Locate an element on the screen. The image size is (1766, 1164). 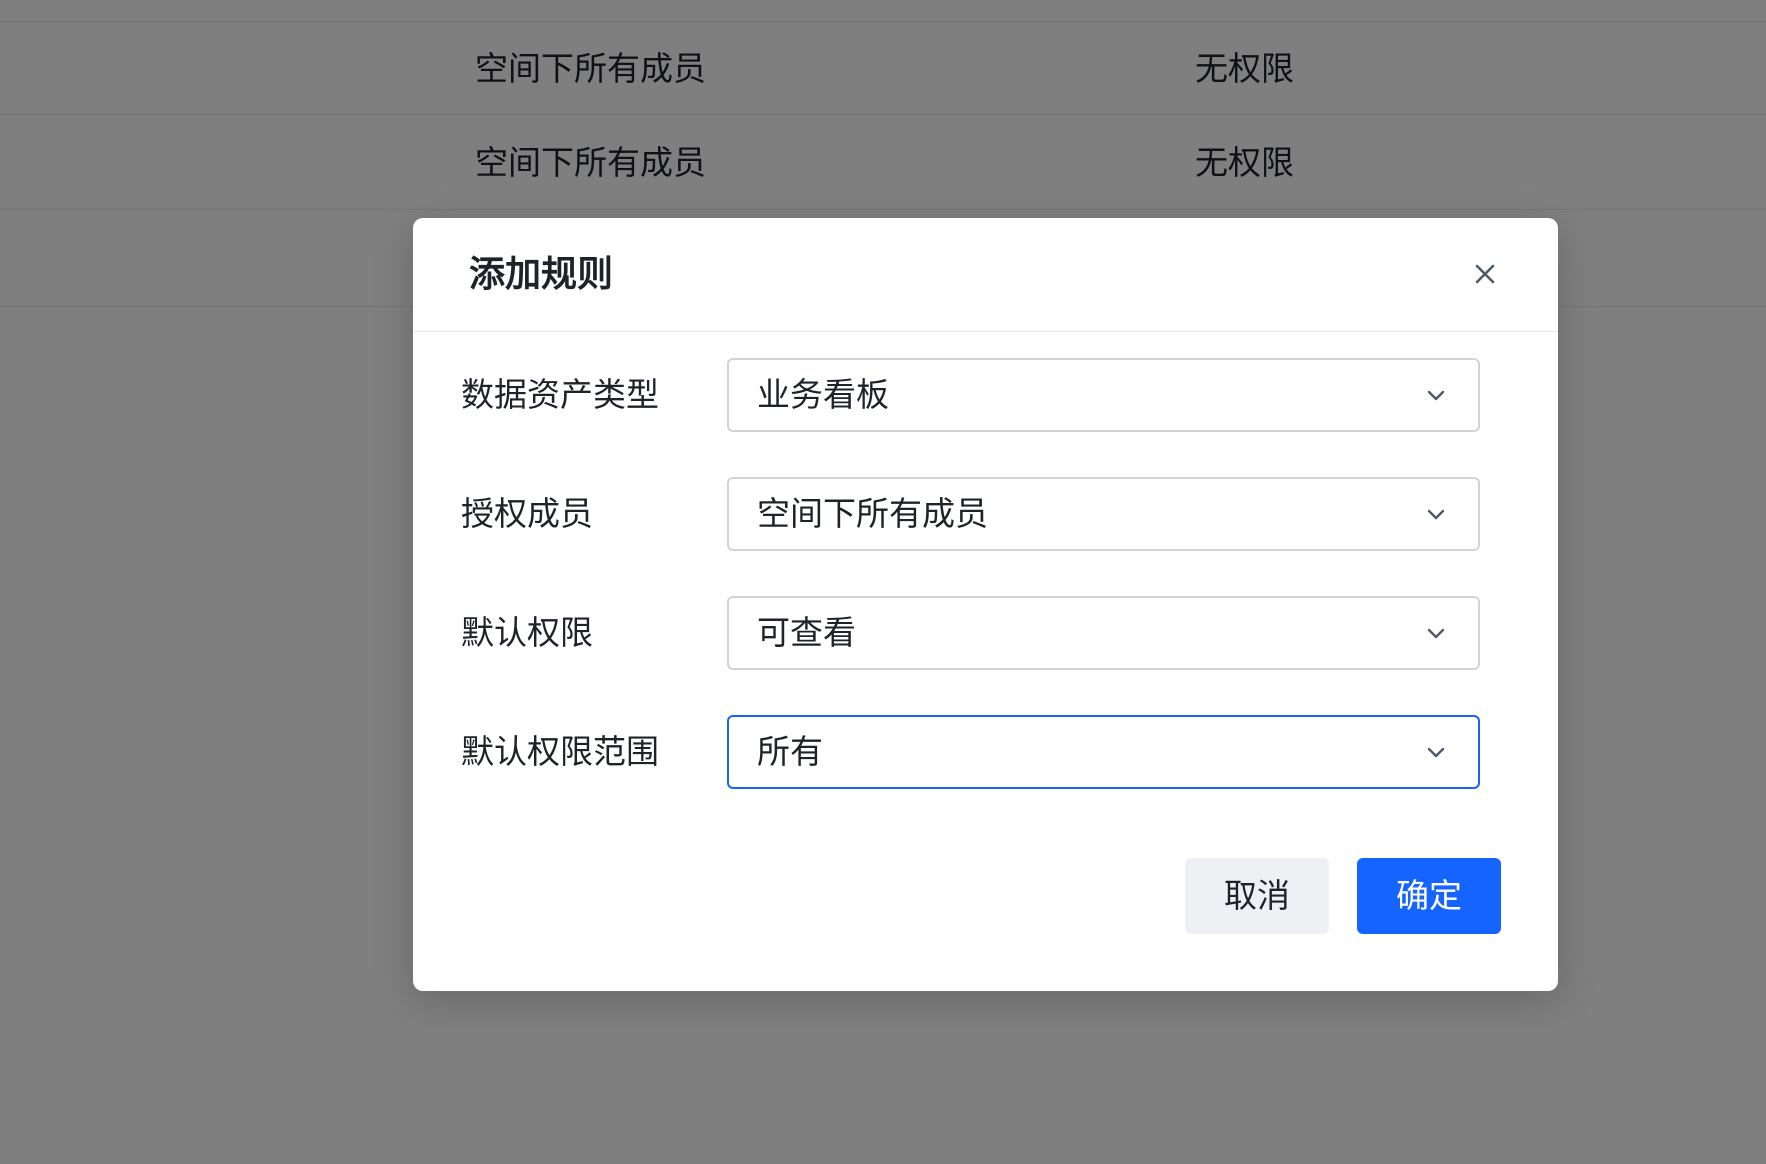
default-permission-label: 默认权限 is located at coordinates (527, 632).